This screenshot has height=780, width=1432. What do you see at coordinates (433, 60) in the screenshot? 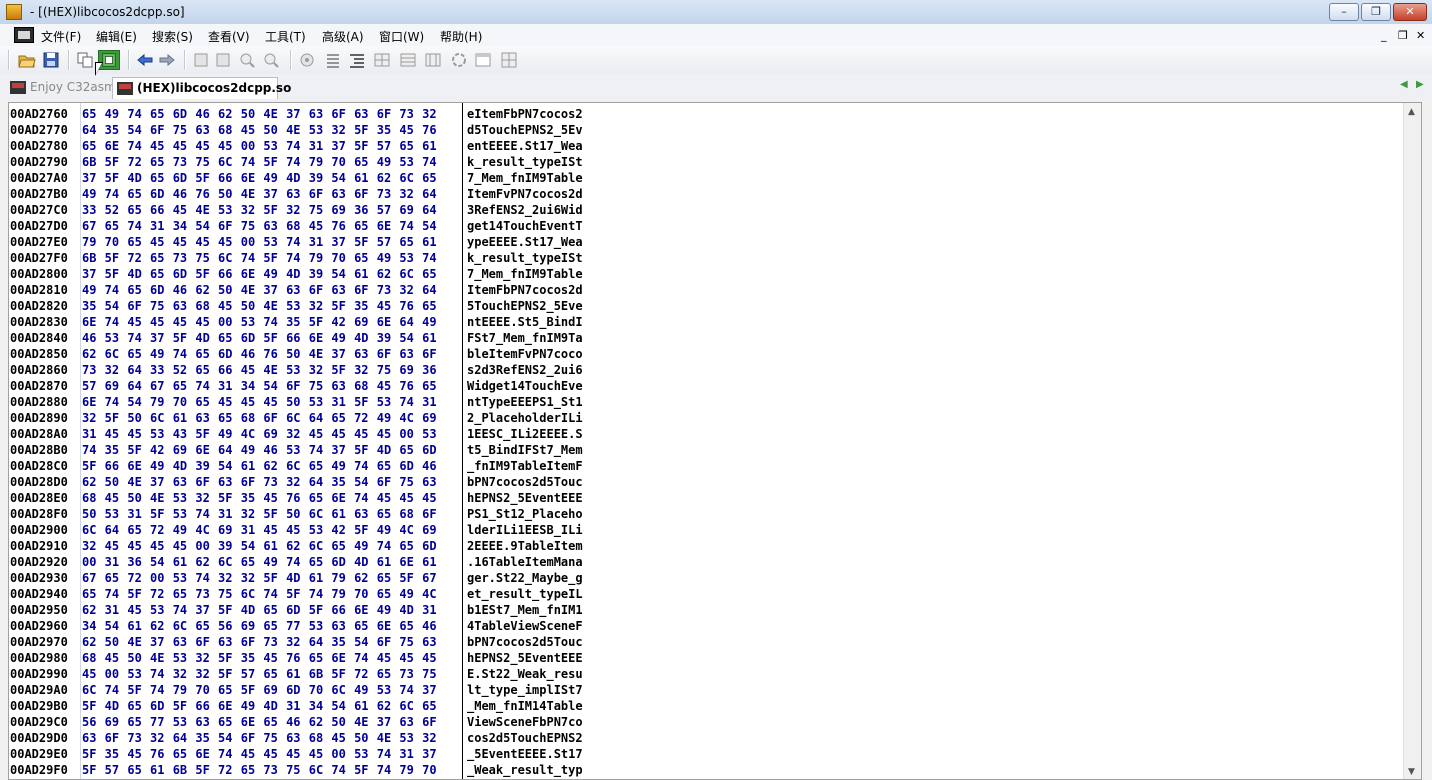
I see `columns-icon` at bounding box center [433, 60].